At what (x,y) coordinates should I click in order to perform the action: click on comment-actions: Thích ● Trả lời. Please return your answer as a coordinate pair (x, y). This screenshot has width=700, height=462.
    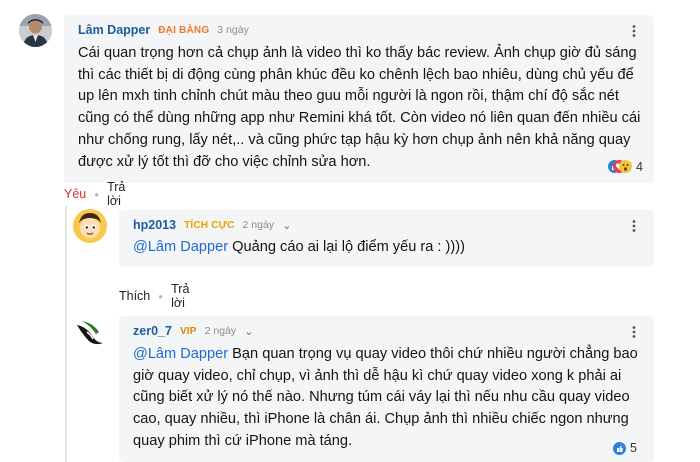
    Looking at the image, I should click on (154, 296).